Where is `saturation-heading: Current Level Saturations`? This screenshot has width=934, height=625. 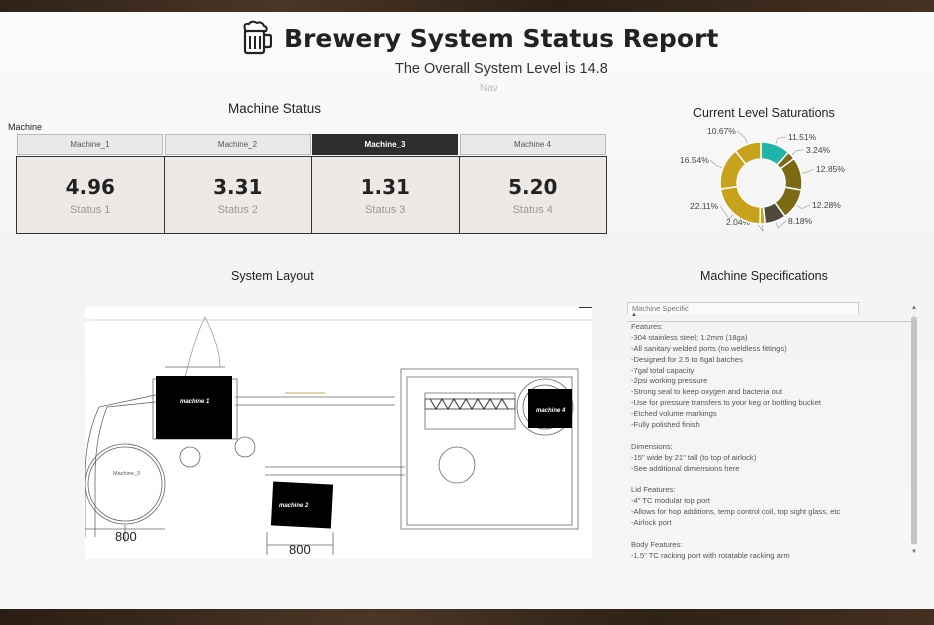
saturation-heading: Current Level Saturations is located at coordinates (764, 113).